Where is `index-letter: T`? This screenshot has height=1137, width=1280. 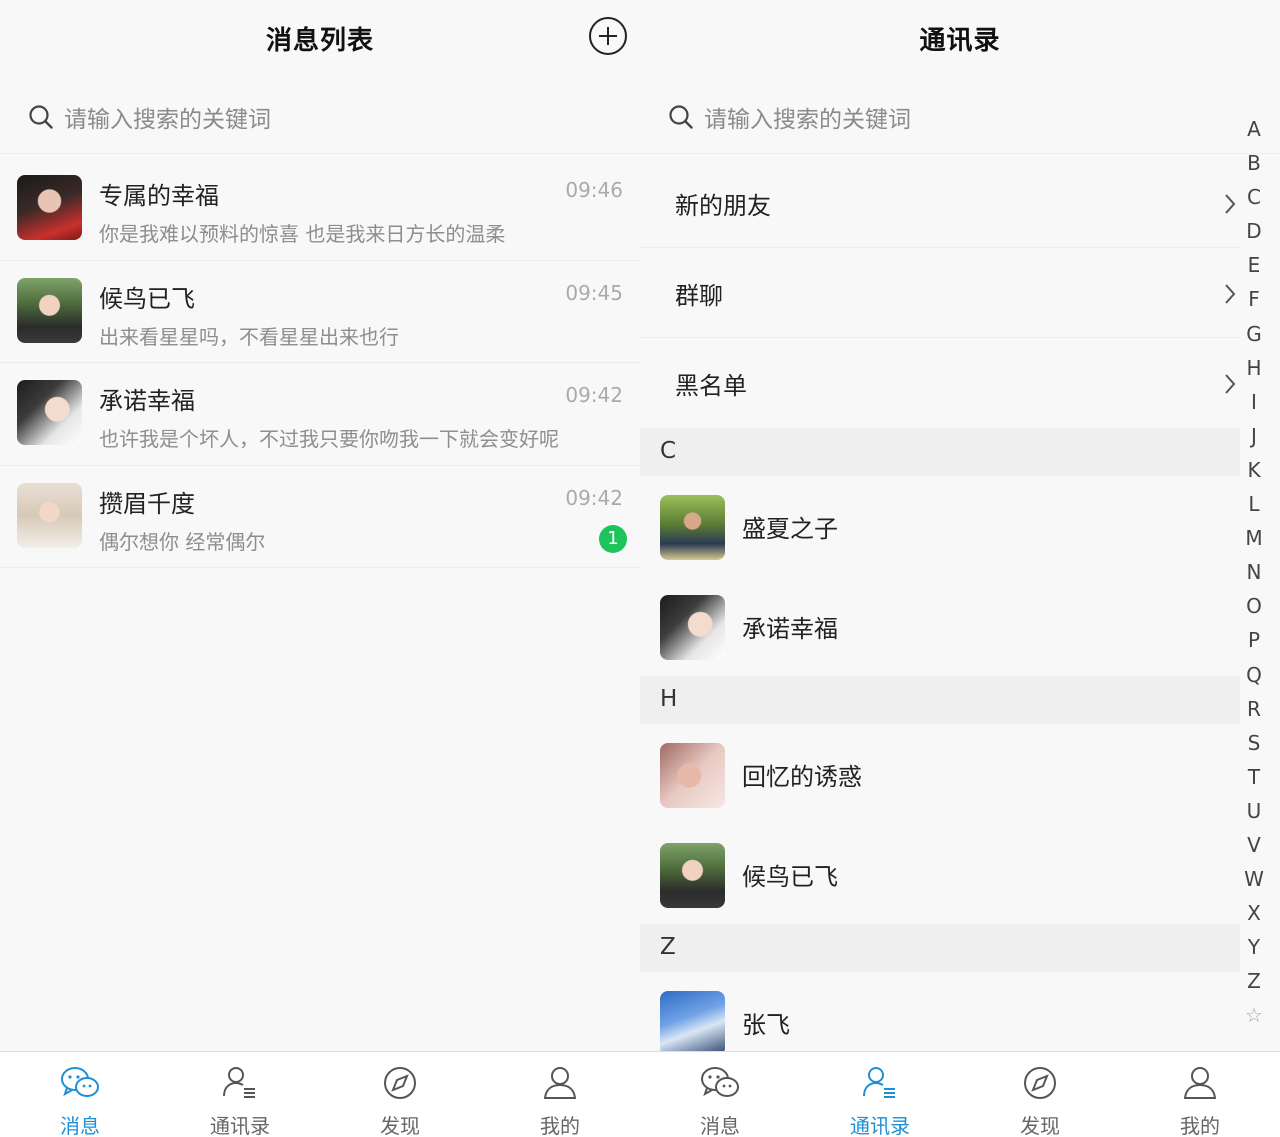
index-letter: T is located at coordinates (1254, 777).